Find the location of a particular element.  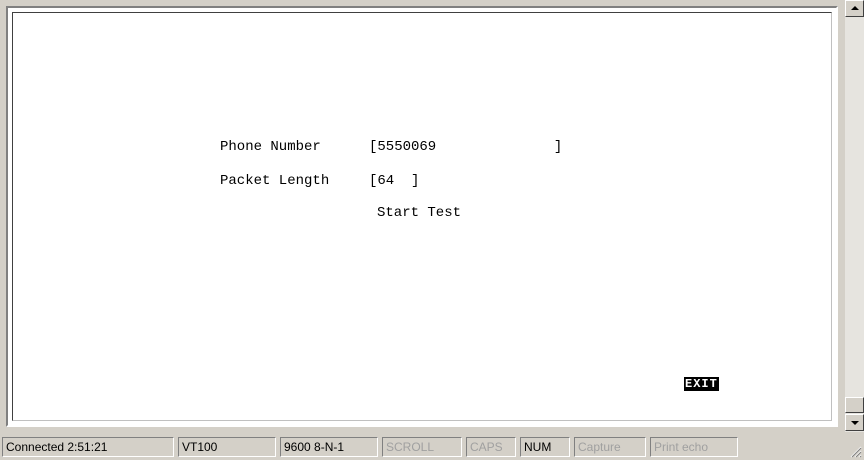

status-print-echo: Print echo is located at coordinates (694, 447).